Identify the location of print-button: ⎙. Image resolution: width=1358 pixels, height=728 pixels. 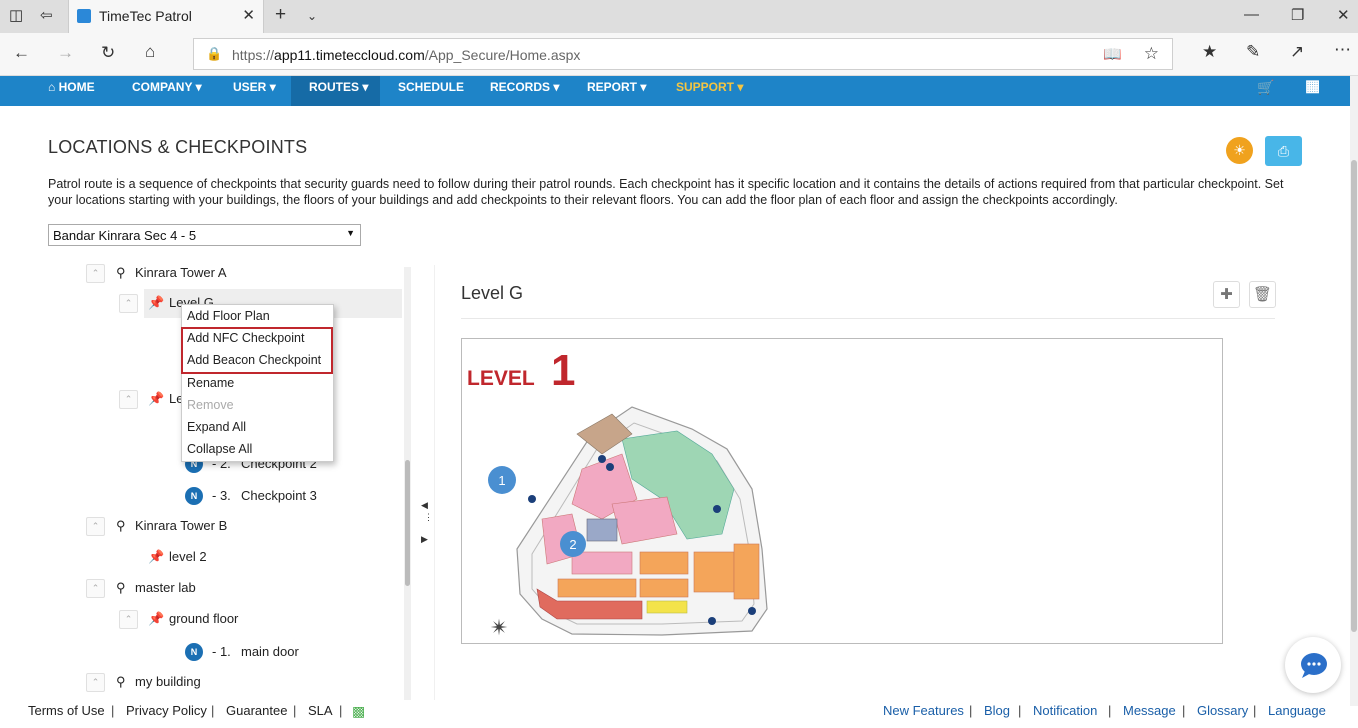
(1283, 151).